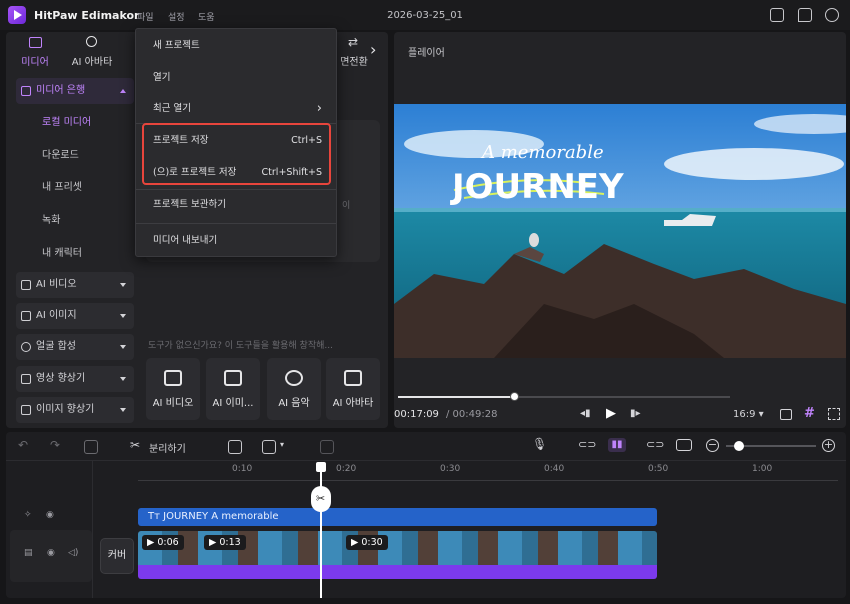  What do you see at coordinates (117, 556) in the screenshot?
I see `cover-button: 커버` at bounding box center [117, 556].